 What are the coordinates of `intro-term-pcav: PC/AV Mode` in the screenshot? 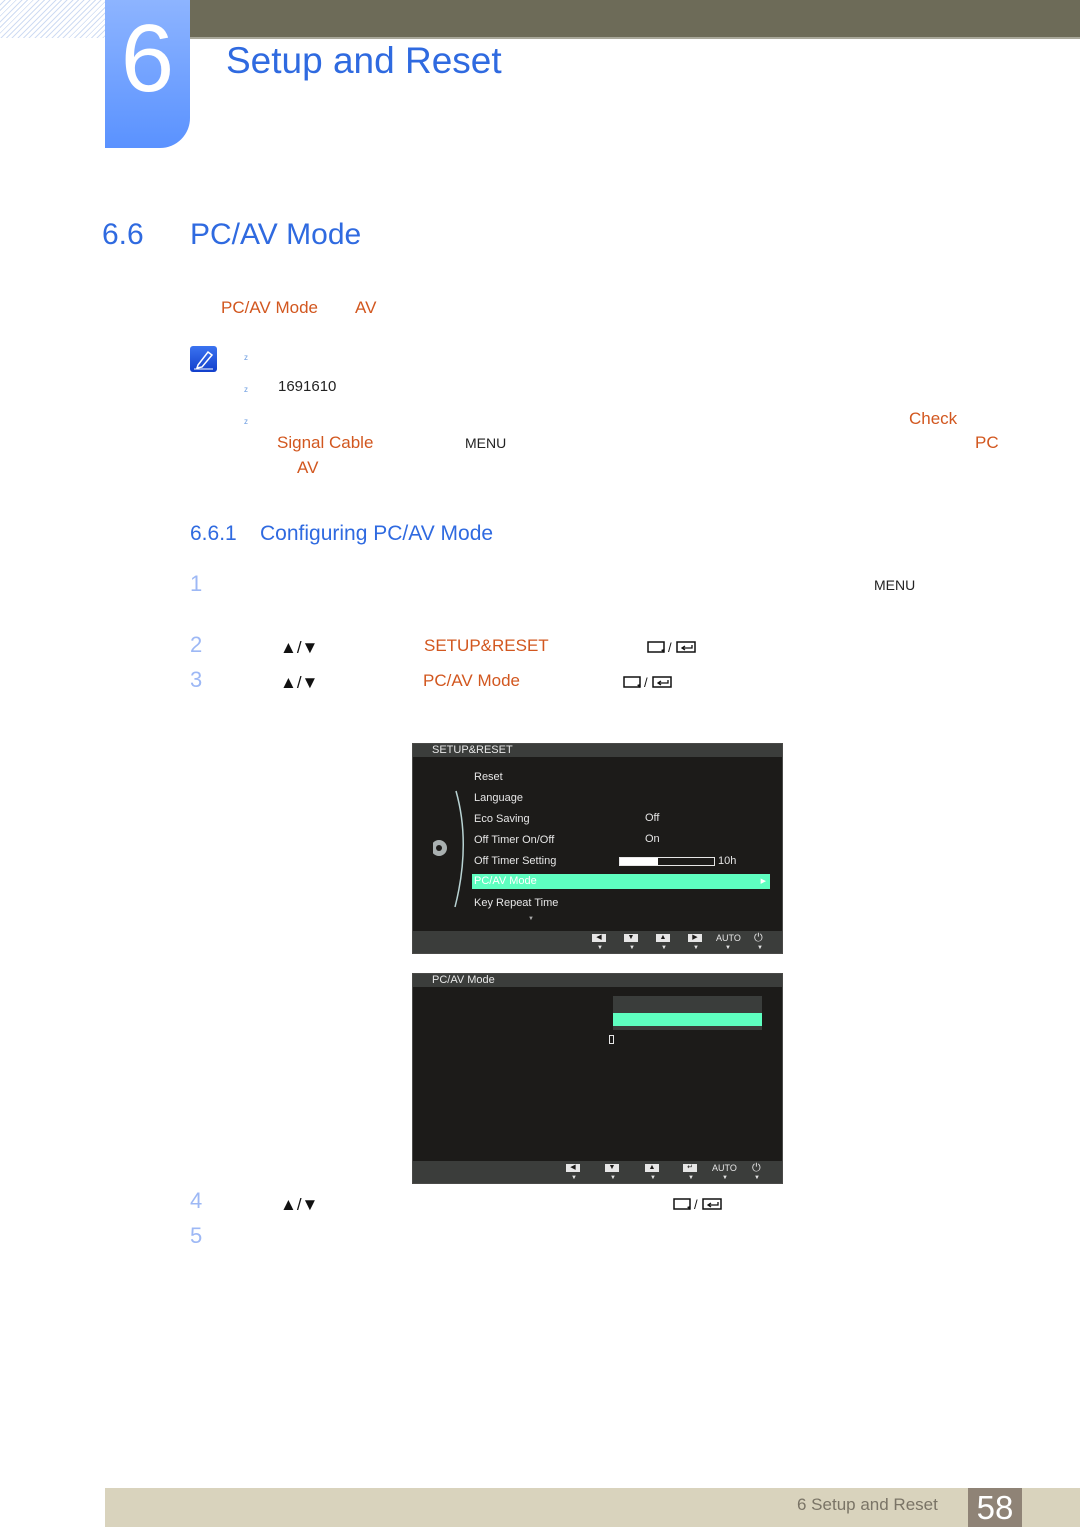 It's located at (270, 307).